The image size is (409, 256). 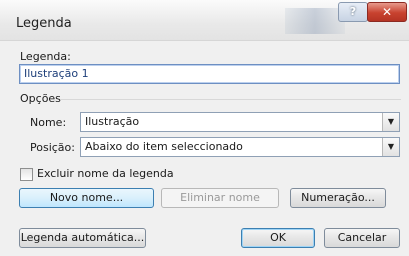 I want to click on title-bar-decoration, so click(x=315, y=21).